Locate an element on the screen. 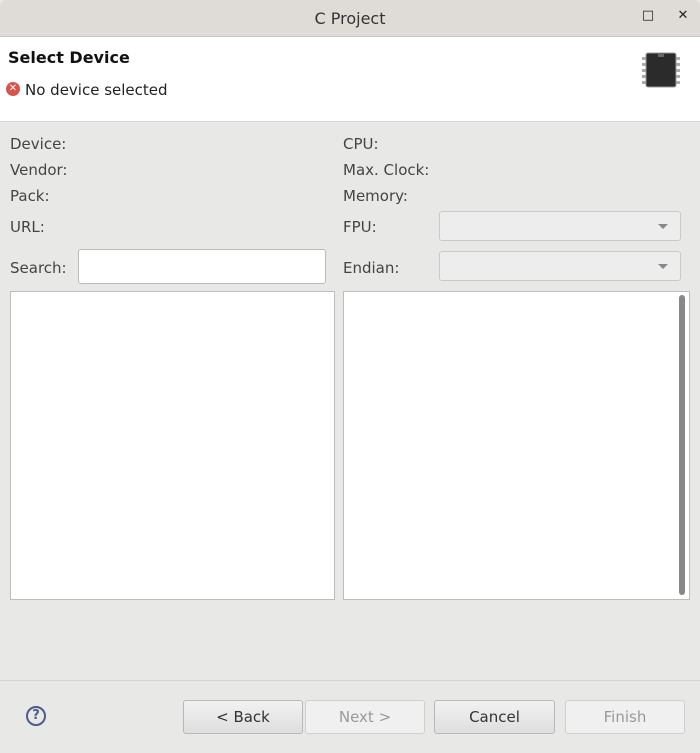 The width and height of the screenshot is (700, 753). next-button: Next > is located at coordinates (365, 717).